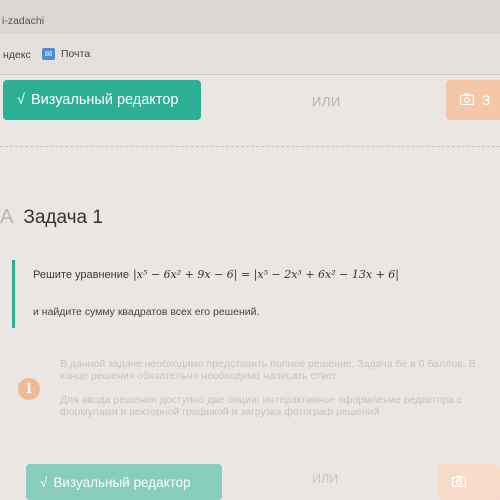 This screenshot has height=500, width=500. I want to click on task-title: Задача 1, so click(63, 217).